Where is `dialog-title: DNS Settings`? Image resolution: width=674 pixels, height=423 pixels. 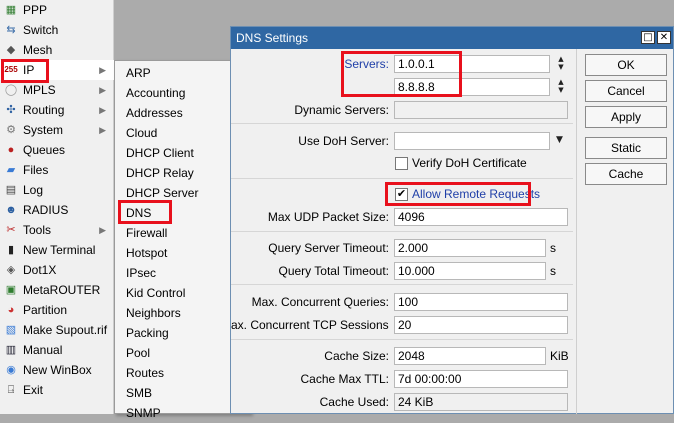
dialog-title: DNS Settings is located at coordinates (272, 38).